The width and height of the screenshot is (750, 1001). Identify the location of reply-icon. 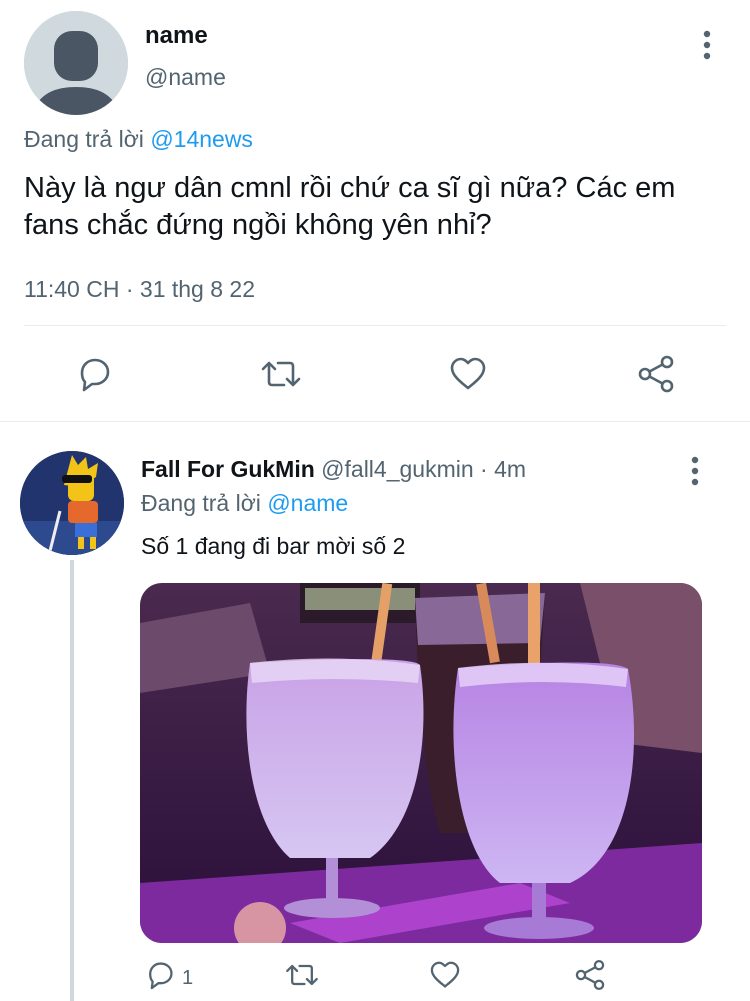
(94, 374).